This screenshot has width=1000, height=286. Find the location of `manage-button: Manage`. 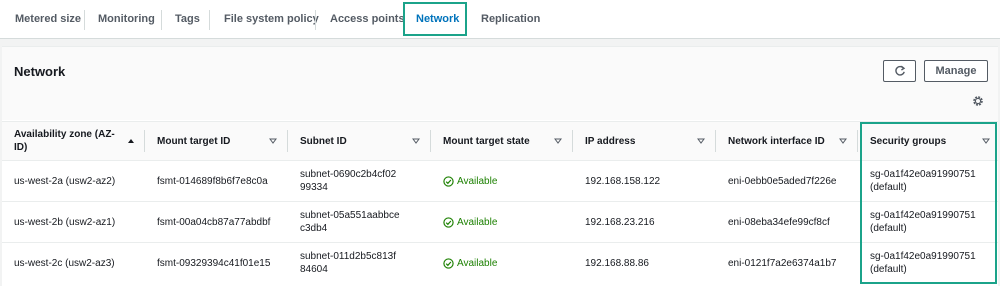

manage-button: Manage is located at coordinates (956, 71).